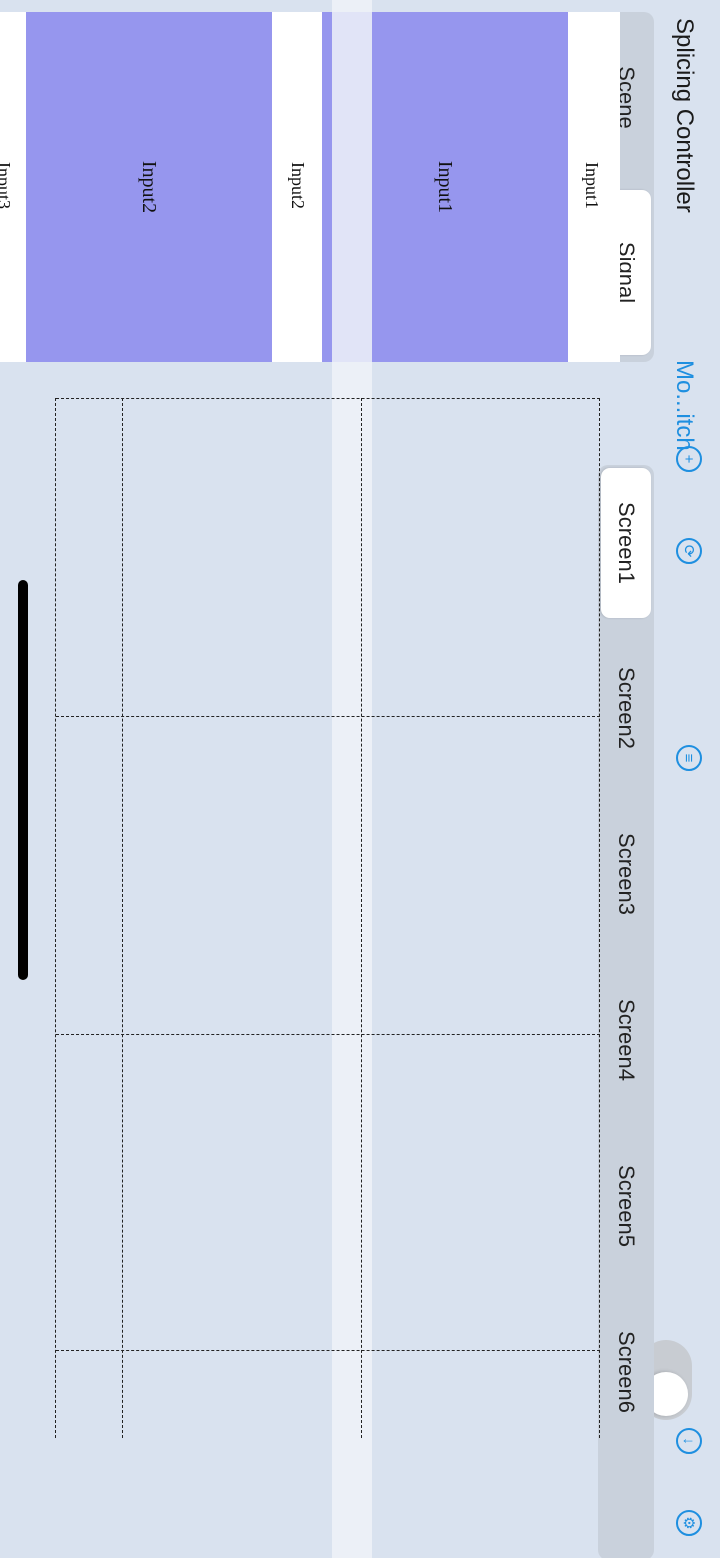  I want to click on tab-screen4: Screen4, so click(626, 1040).